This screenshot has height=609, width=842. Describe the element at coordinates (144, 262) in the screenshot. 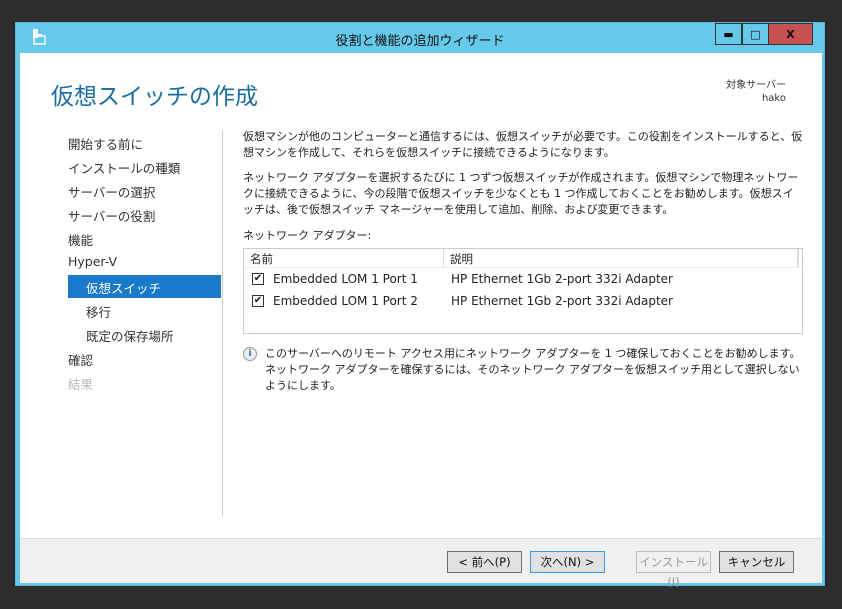

I see `nav-item-hyper-v: Hyper-V` at that location.